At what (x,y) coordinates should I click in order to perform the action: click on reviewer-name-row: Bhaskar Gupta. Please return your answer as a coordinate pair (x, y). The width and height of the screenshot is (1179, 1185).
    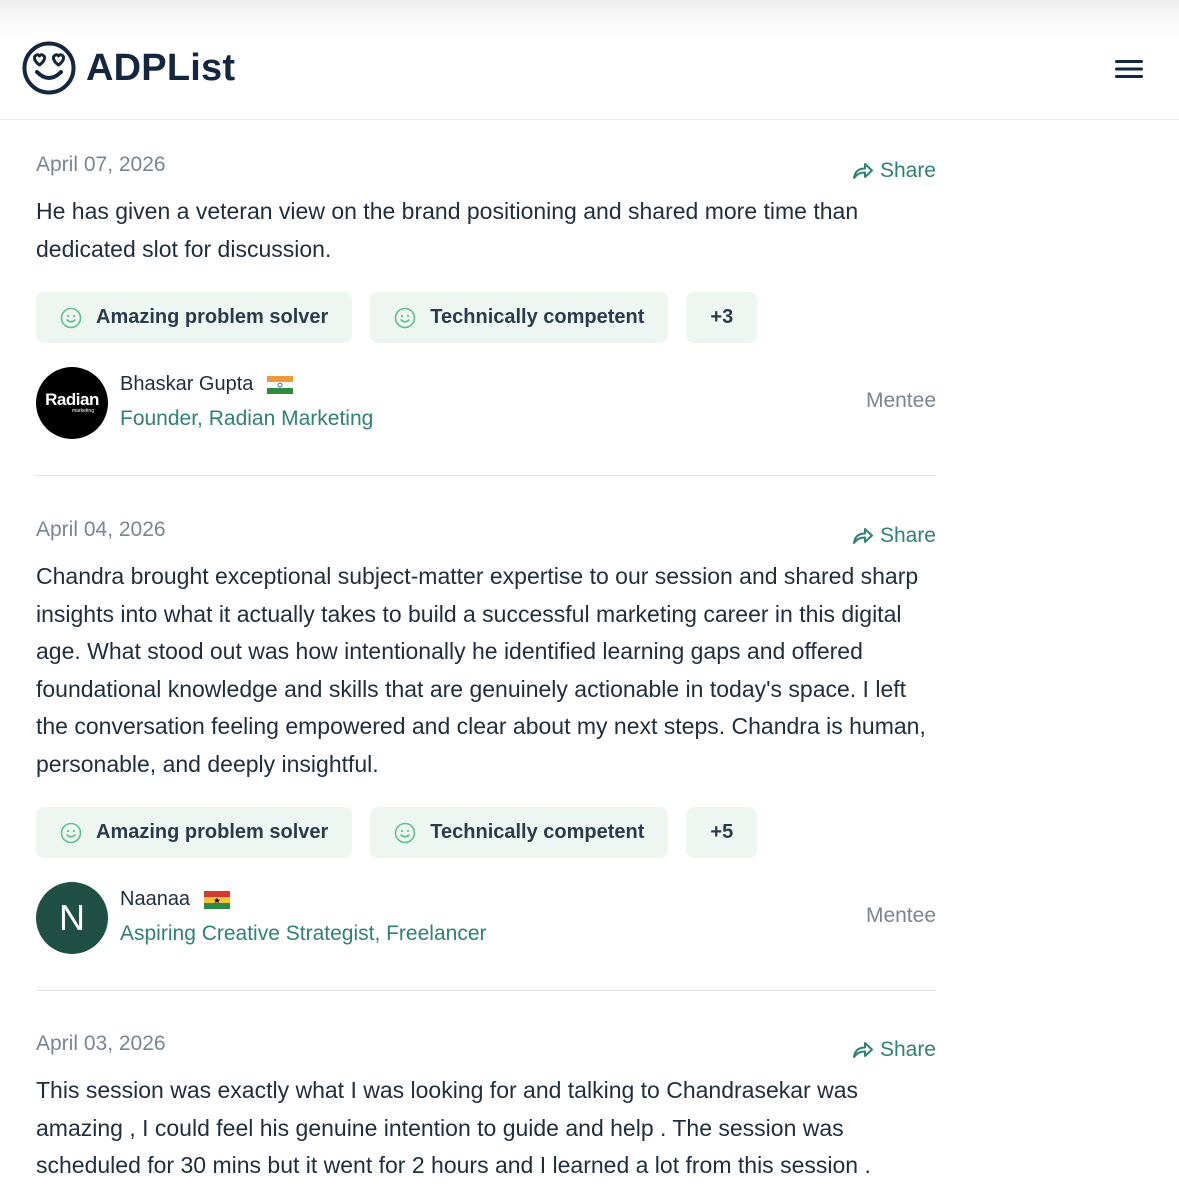
    Looking at the image, I should click on (207, 384).